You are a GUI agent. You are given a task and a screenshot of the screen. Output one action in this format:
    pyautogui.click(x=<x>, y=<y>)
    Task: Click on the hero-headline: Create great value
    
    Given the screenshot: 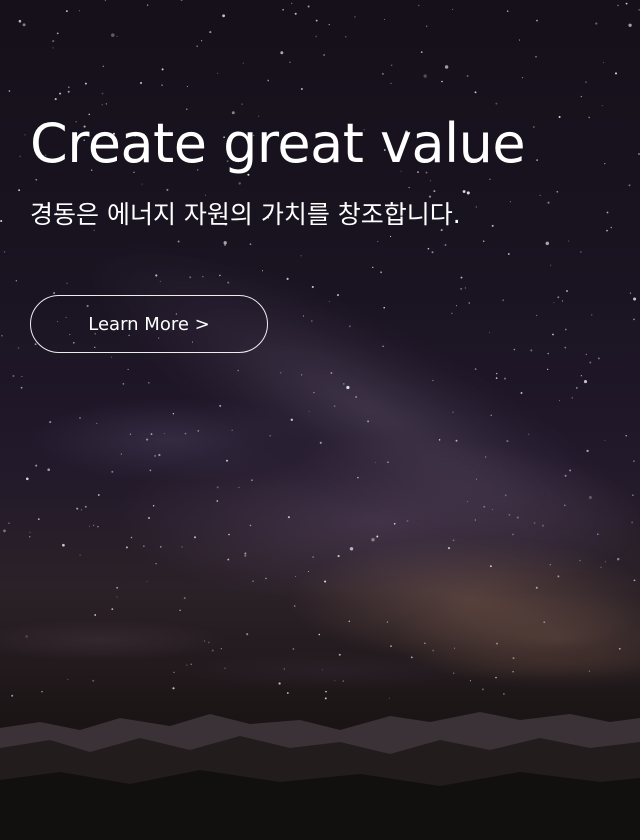 What is the action you would take?
    pyautogui.click(x=278, y=143)
    